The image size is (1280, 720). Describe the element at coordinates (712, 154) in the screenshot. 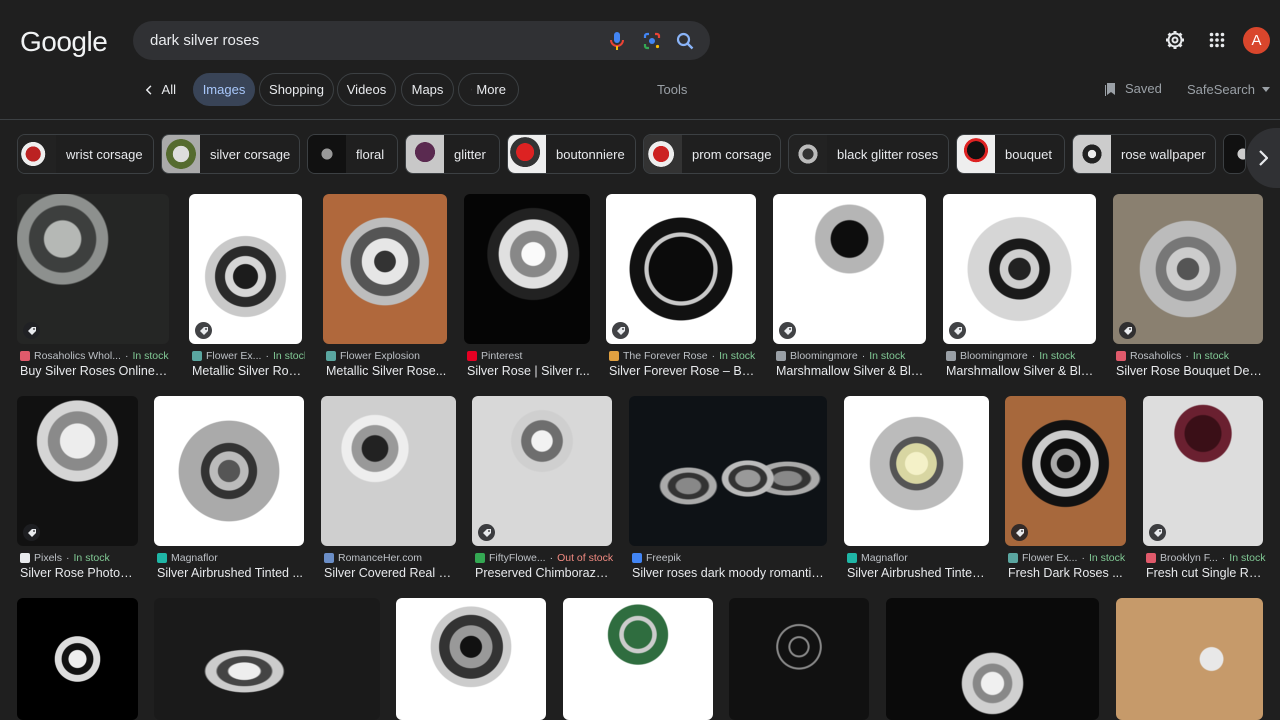

I see `chip-prom-corsage: prom corsage` at that location.